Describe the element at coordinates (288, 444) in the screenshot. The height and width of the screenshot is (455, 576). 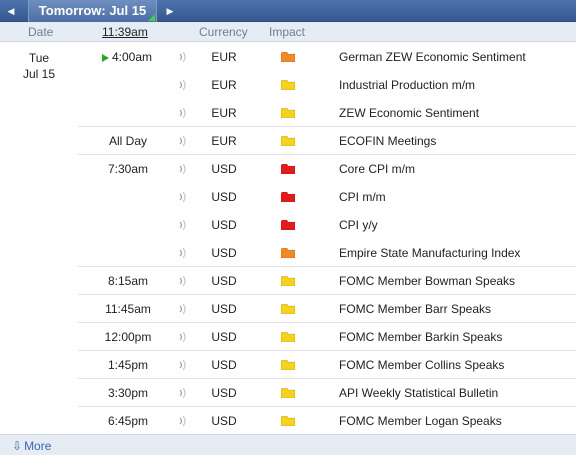
I see `footer: ⇩ More` at that location.